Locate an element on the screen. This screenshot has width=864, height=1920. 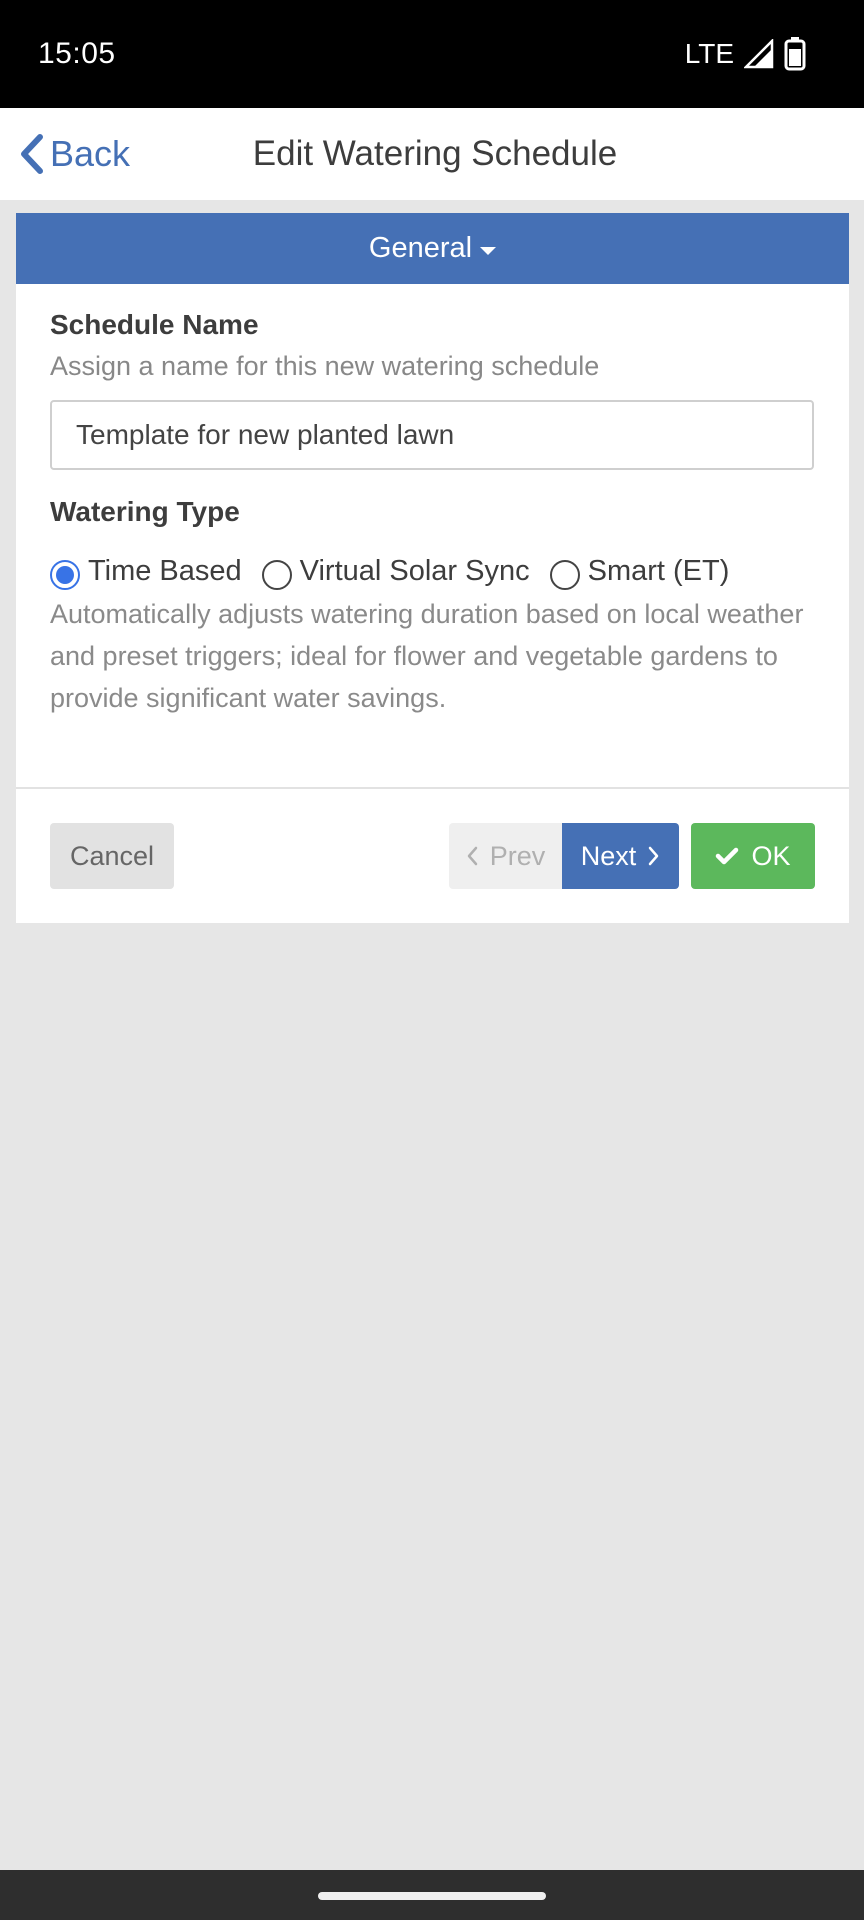
ok-label: OK is located at coordinates (771, 855).